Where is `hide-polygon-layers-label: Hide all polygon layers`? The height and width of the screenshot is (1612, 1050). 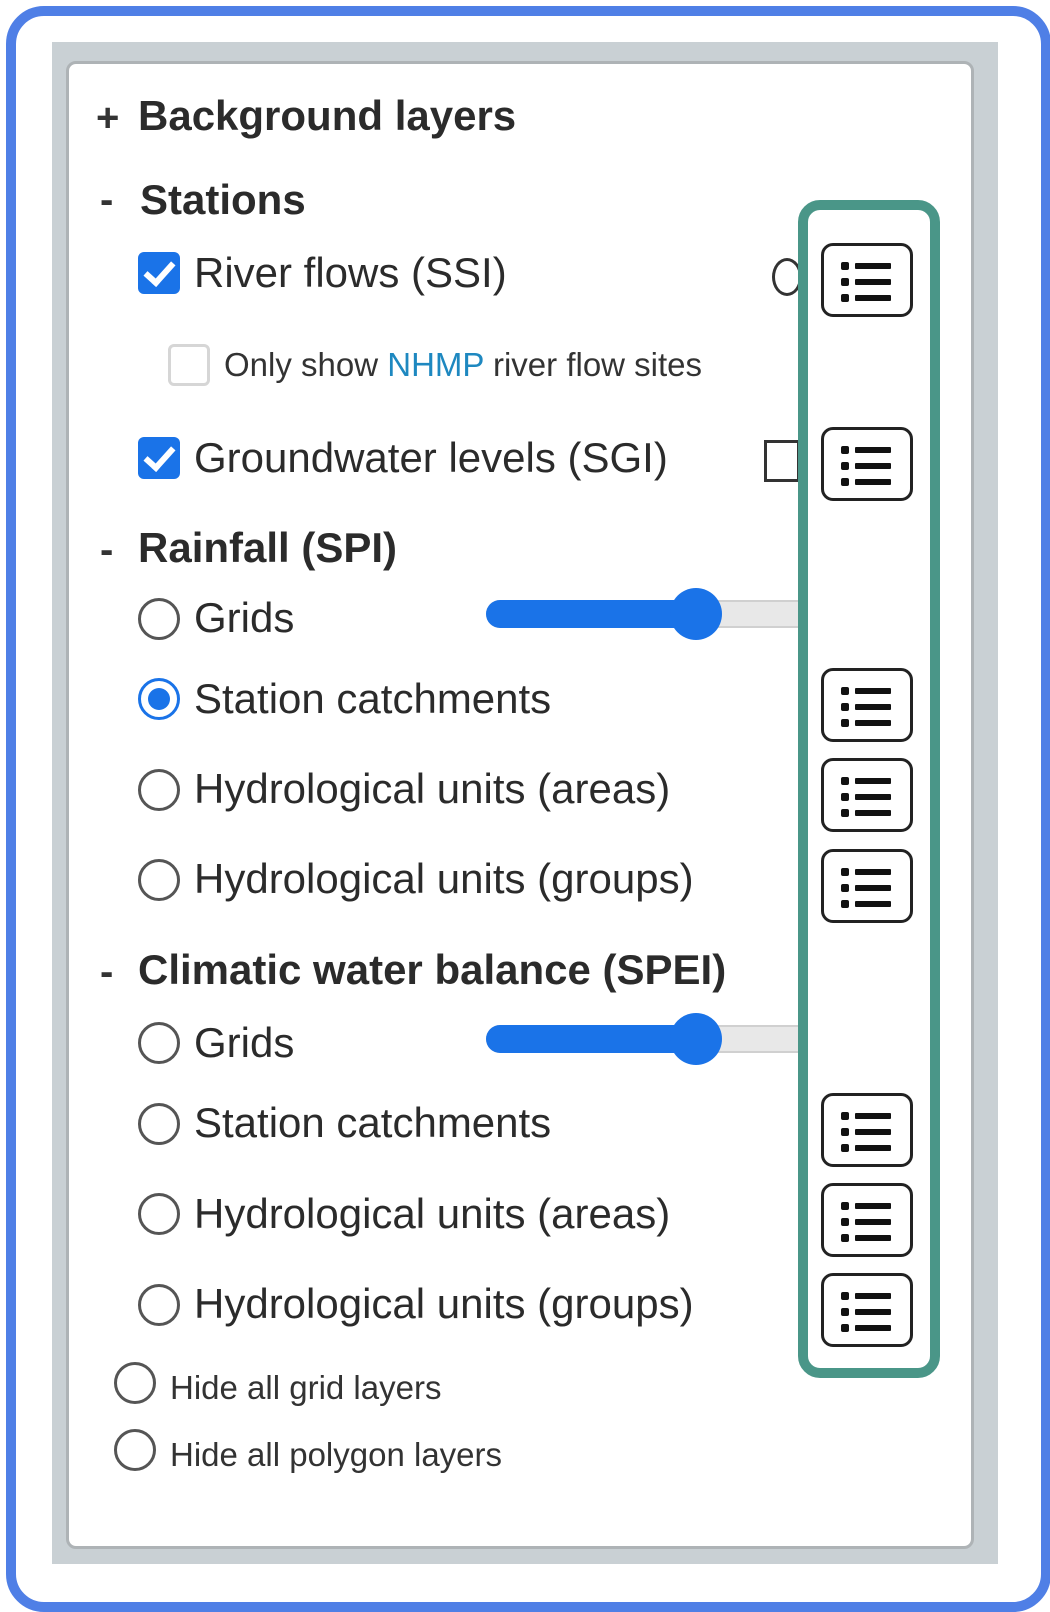 hide-polygon-layers-label: Hide all polygon layers is located at coordinates (336, 1454).